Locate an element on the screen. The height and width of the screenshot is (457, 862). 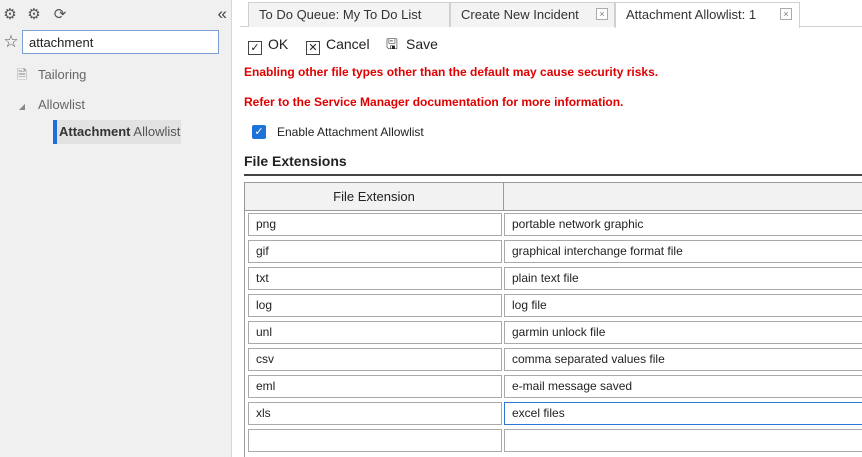
extension-cell: unl is located at coordinates (375, 332).